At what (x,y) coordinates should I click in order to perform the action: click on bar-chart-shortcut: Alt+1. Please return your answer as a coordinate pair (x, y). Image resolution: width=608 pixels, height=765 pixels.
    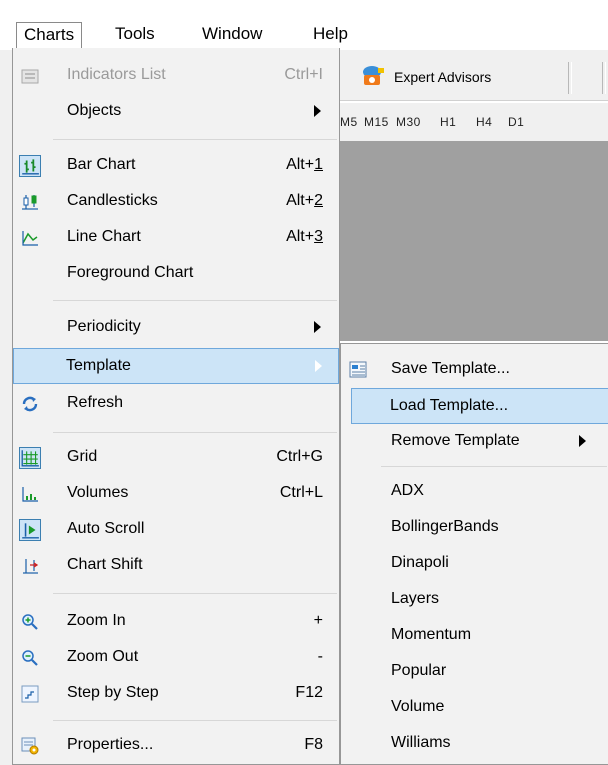
    Looking at the image, I should click on (304, 165).